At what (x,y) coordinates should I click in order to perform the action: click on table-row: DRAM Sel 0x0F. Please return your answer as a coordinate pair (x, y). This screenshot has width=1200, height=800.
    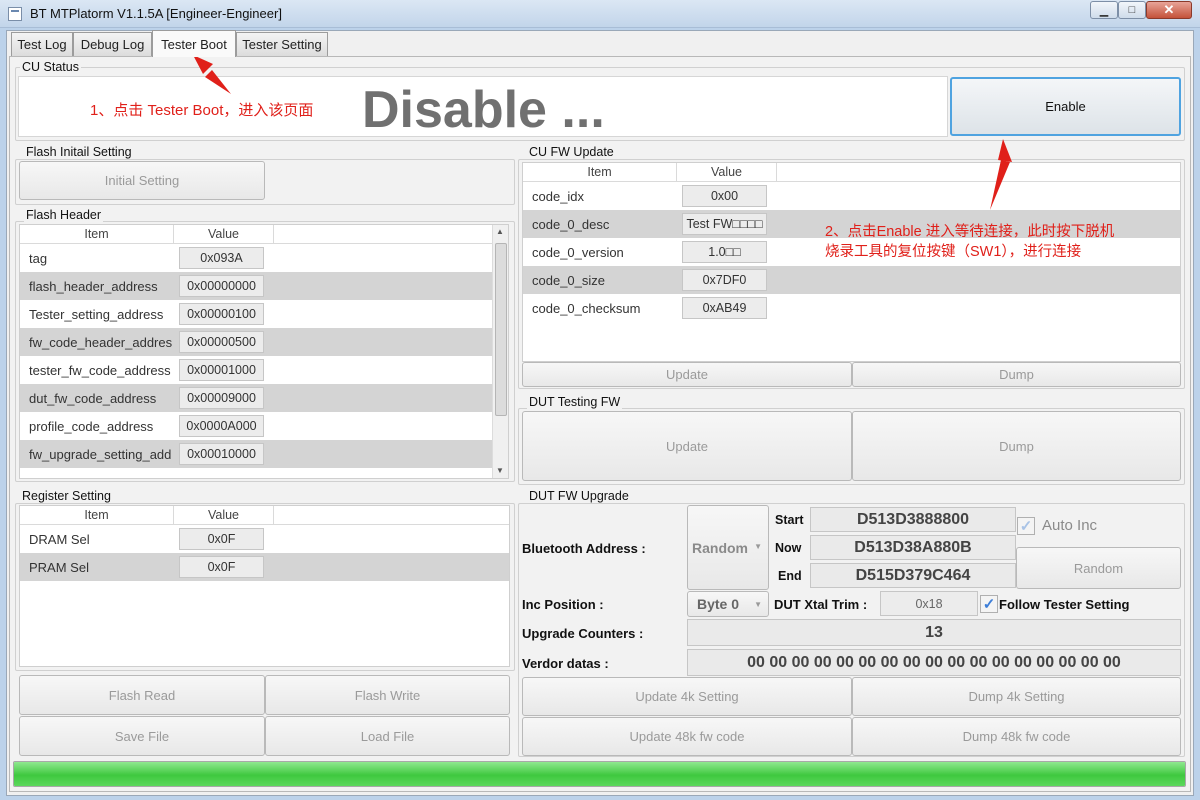
    Looking at the image, I should click on (264, 539).